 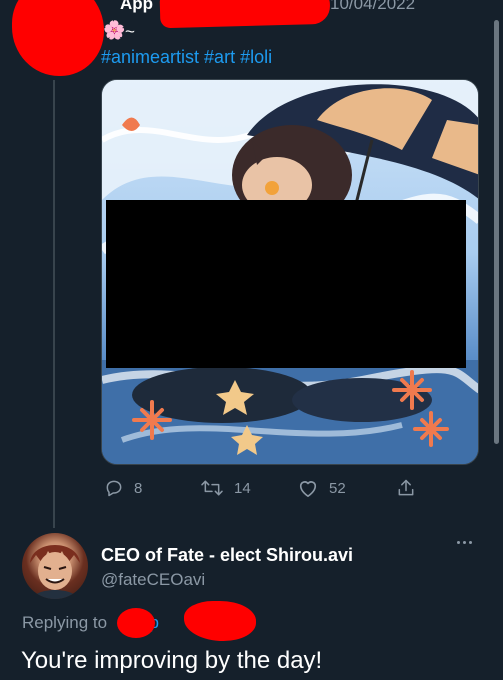 I want to click on reply-action: 8, so click(x=123, y=488).